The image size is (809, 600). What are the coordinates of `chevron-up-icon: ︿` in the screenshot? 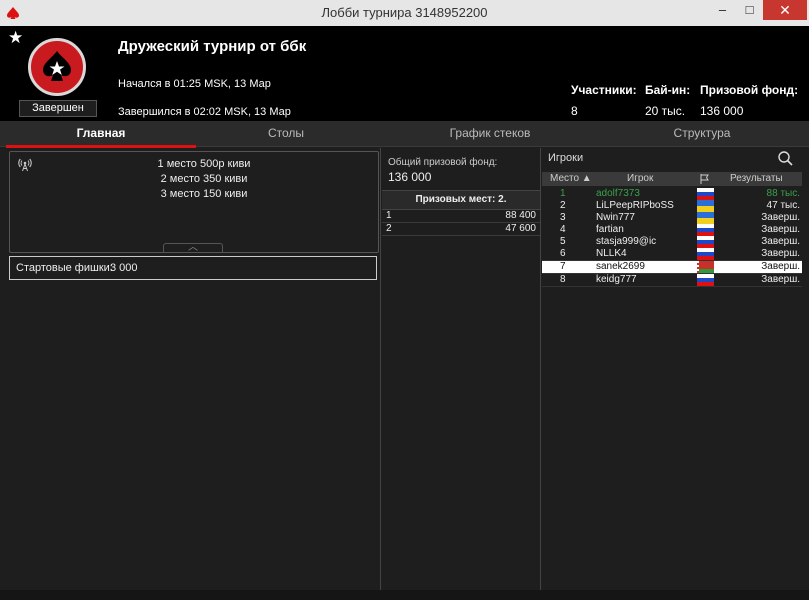 It's located at (193, 247).